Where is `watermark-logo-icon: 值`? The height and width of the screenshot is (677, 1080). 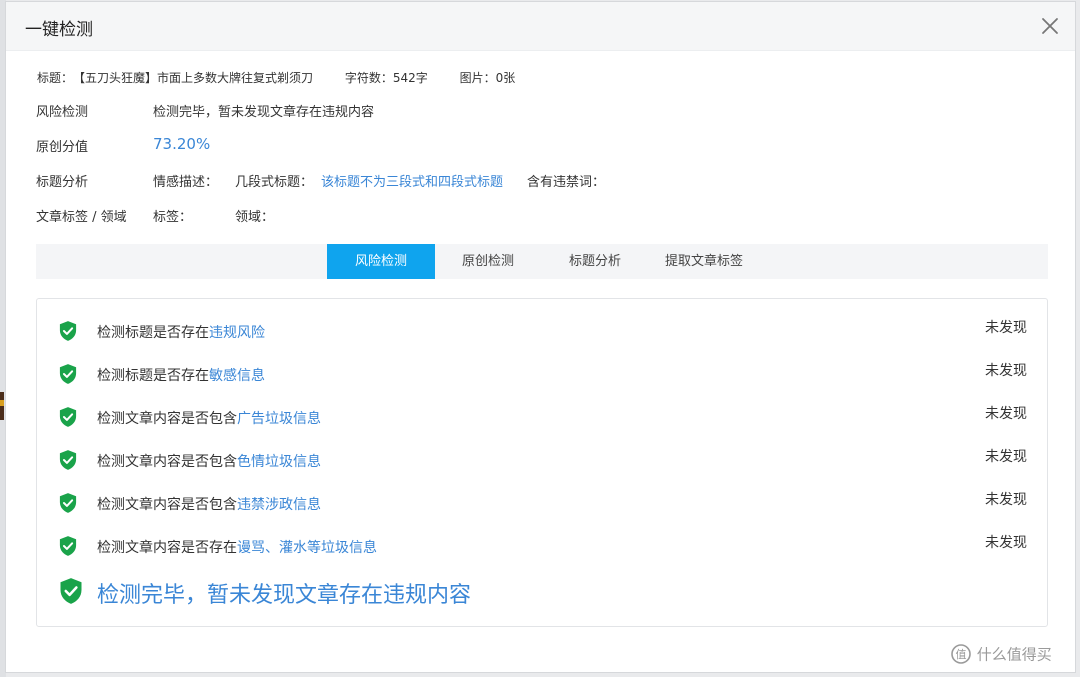
watermark-logo-icon: 值 is located at coordinates (961, 654).